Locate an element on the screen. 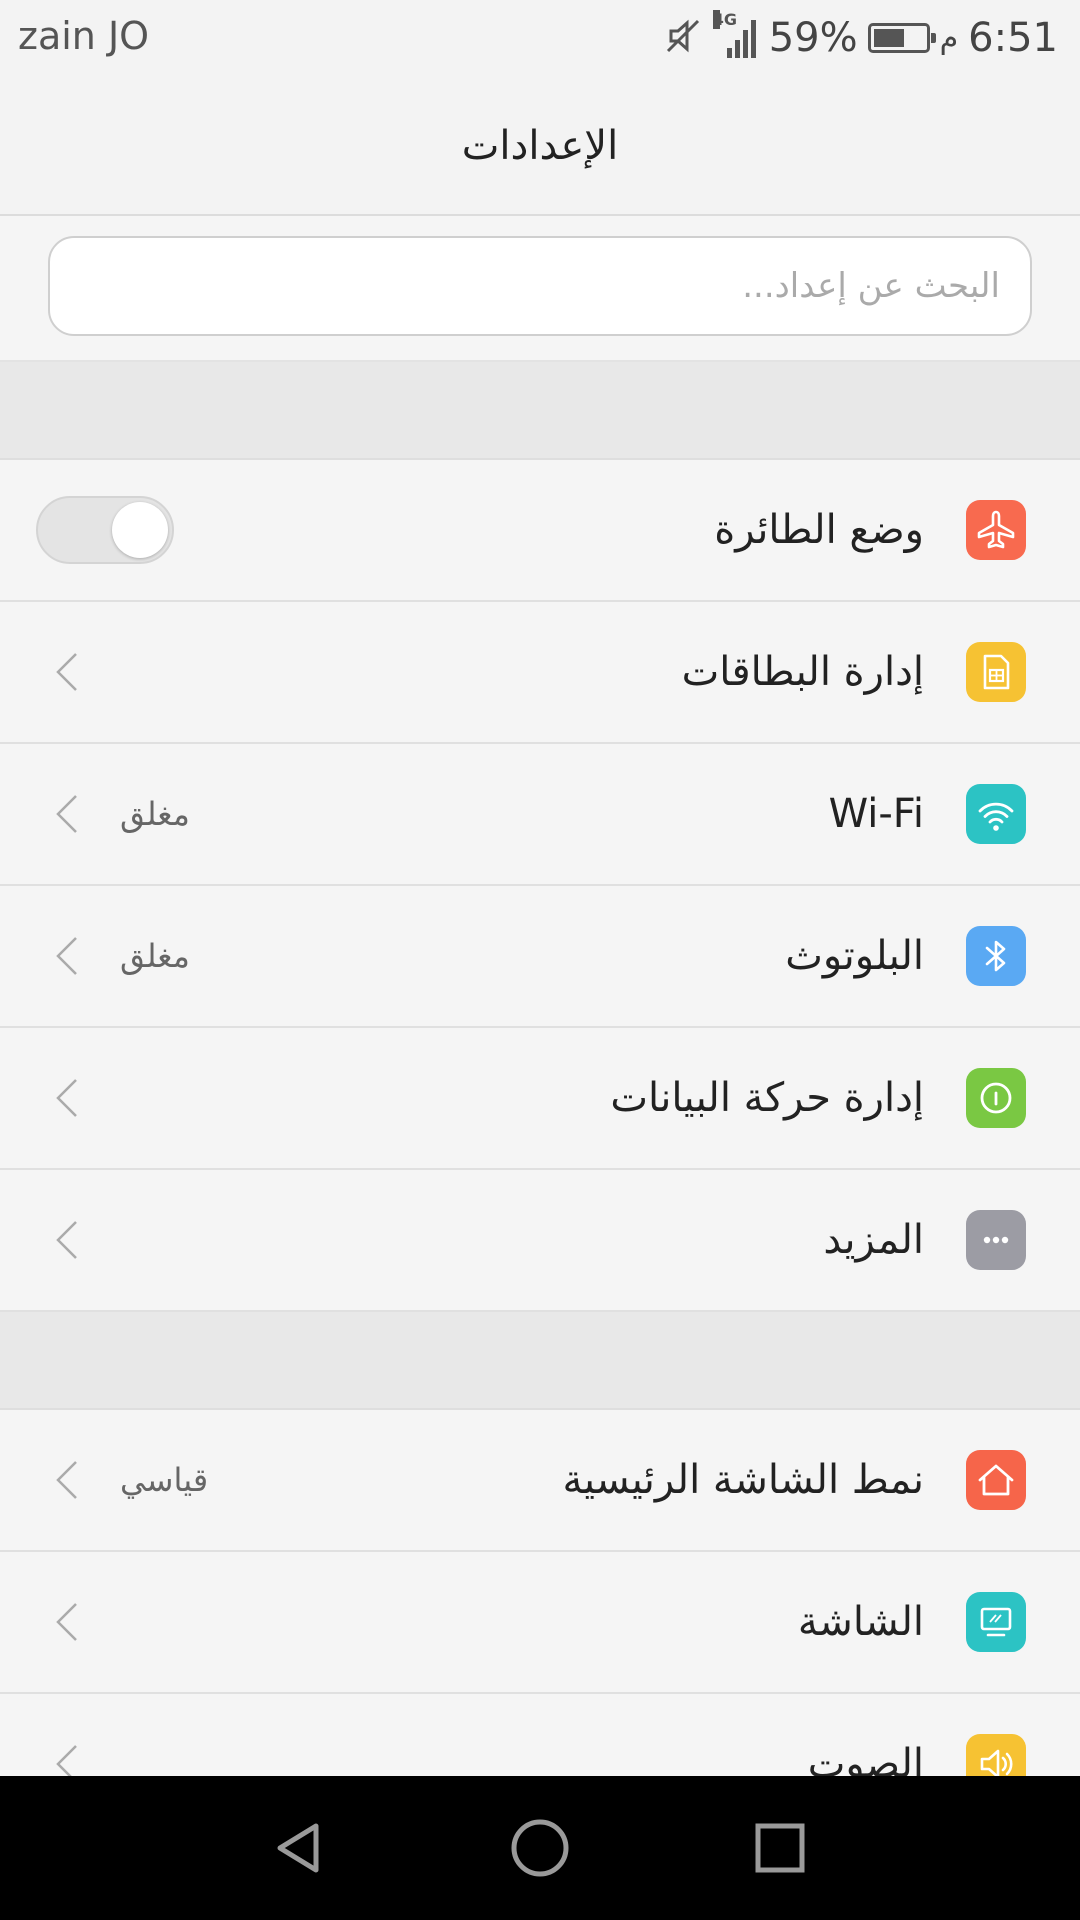 The height and width of the screenshot is (1920, 1080). home-nav-icon is located at coordinates (540, 1848).